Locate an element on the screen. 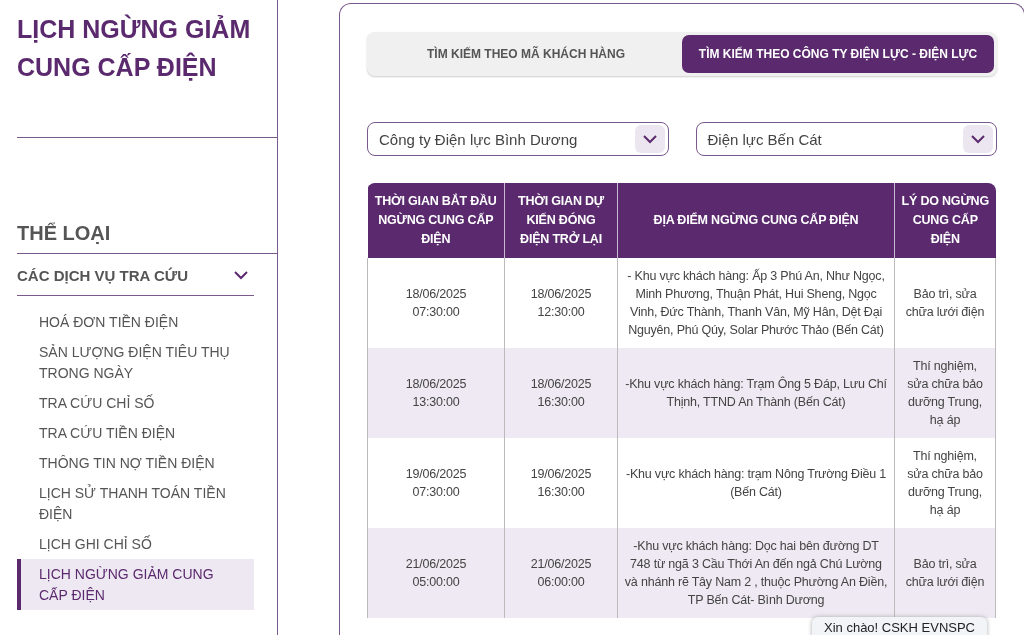 This screenshot has height=635, width=1024. chat-bubble: Xin chào! CSKH EVNSPC is located at coordinates (899, 626).